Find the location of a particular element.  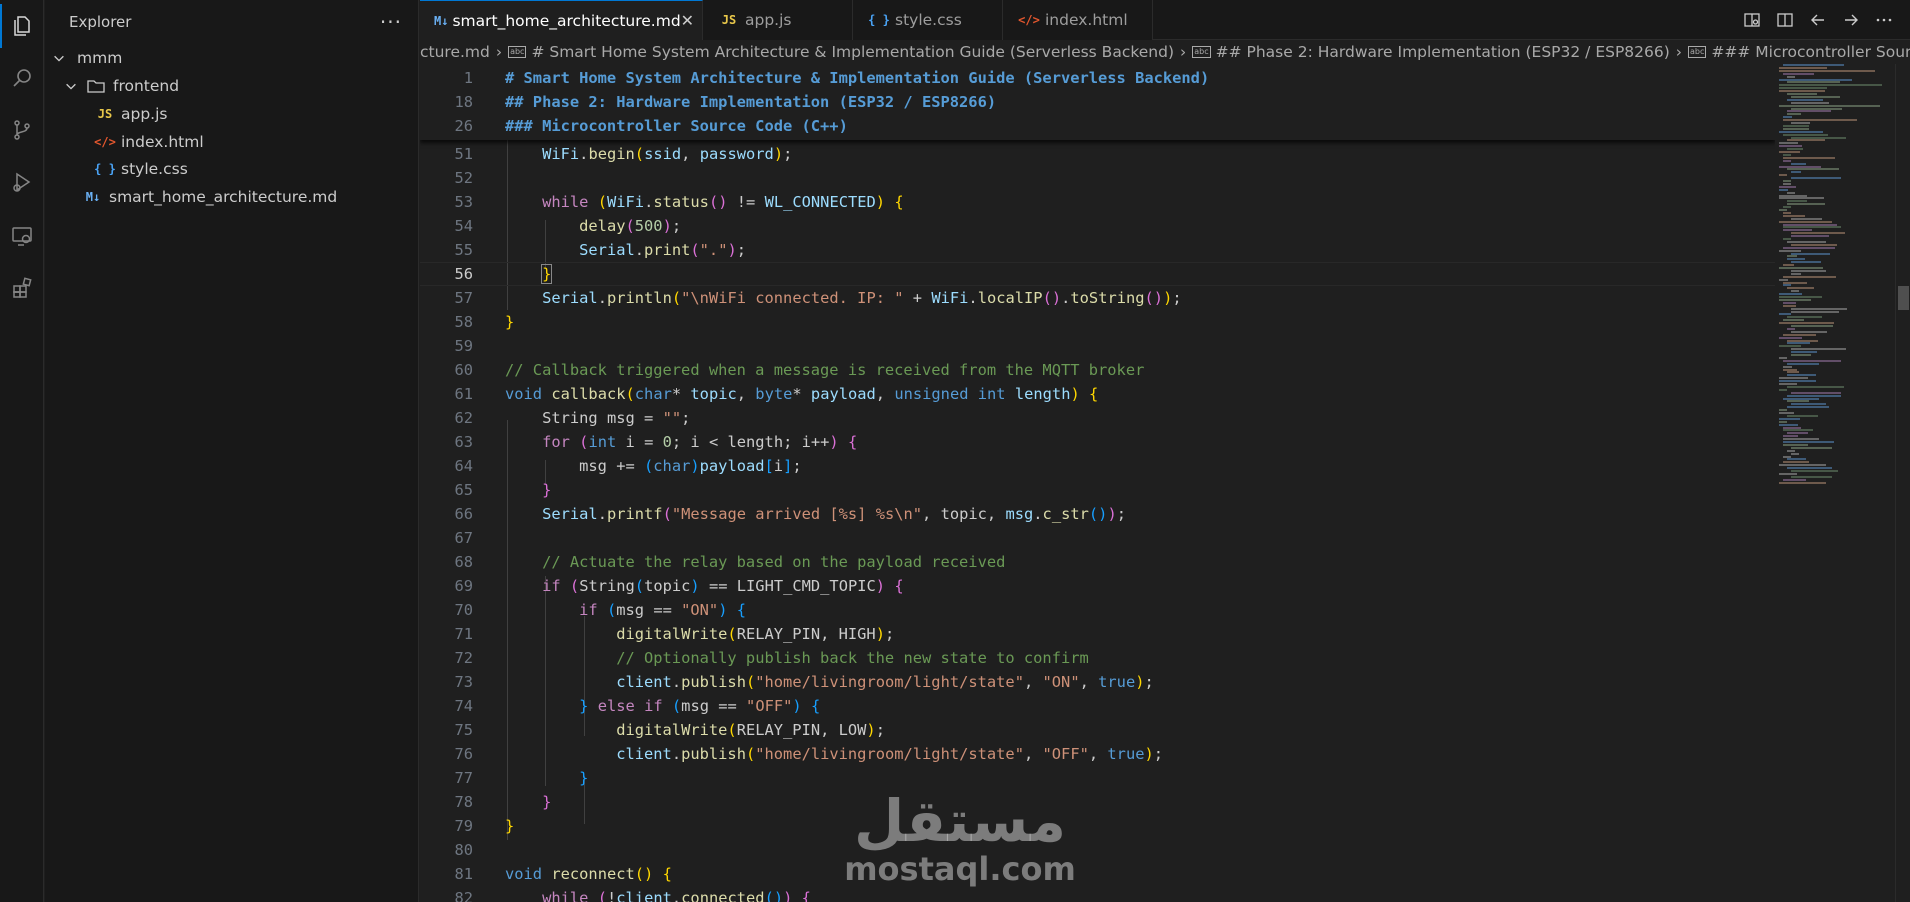

remote-explorer-icon is located at coordinates (22, 236).